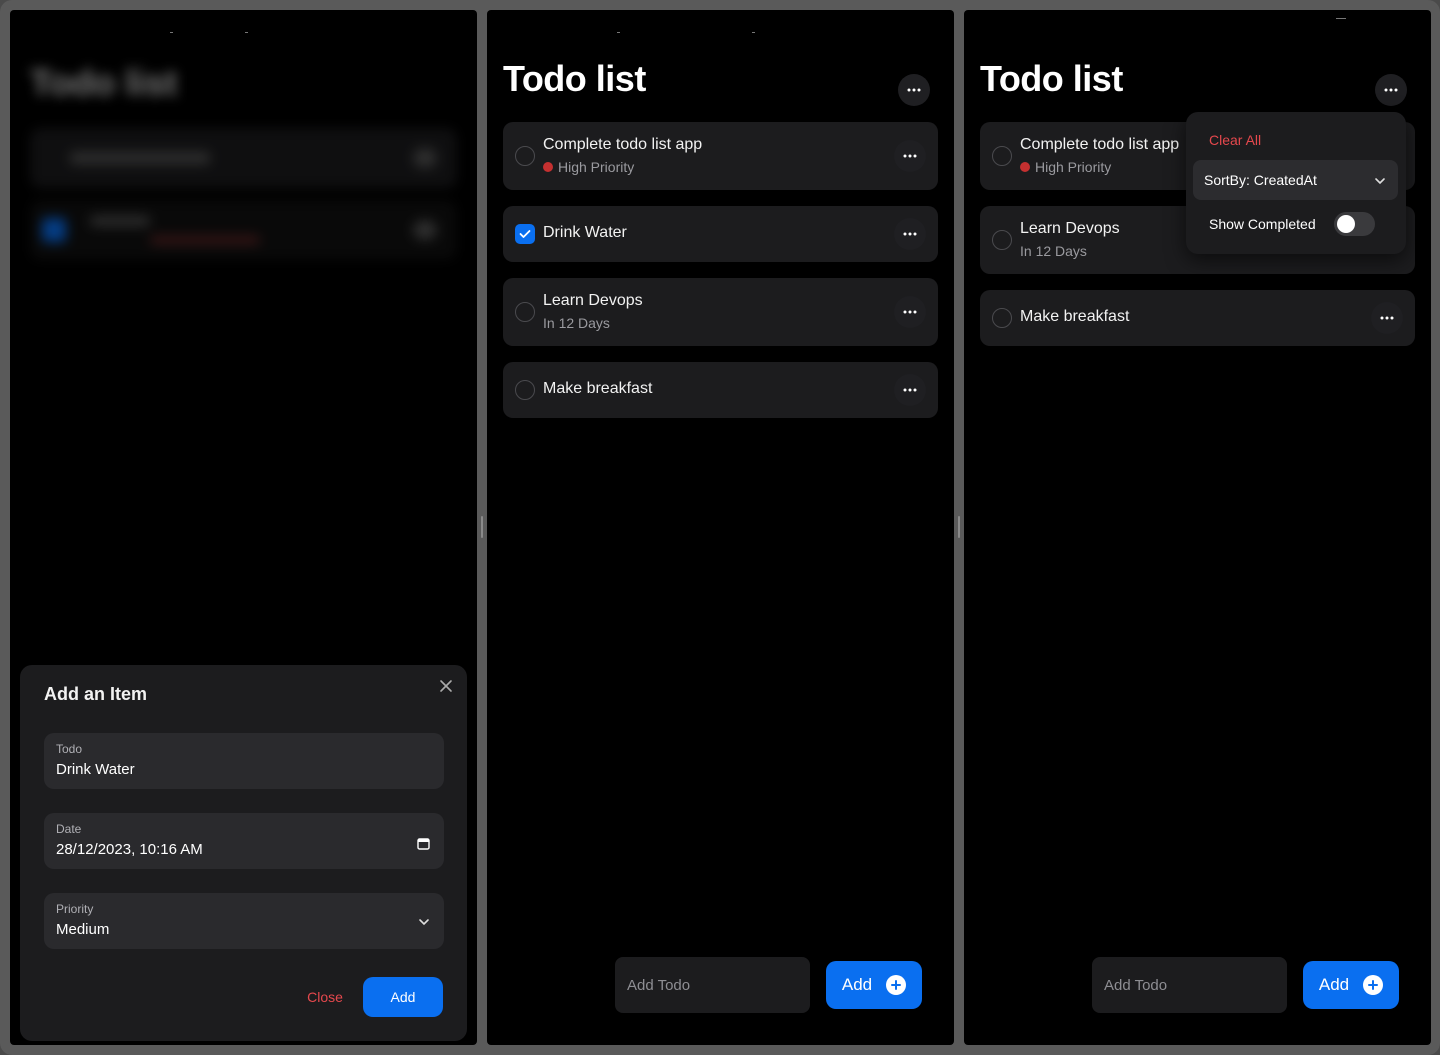 The width and height of the screenshot is (1440, 1055). Describe the element at coordinates (69, 749) in the screenshot. I see `todo-field-label: Todo` at that location.